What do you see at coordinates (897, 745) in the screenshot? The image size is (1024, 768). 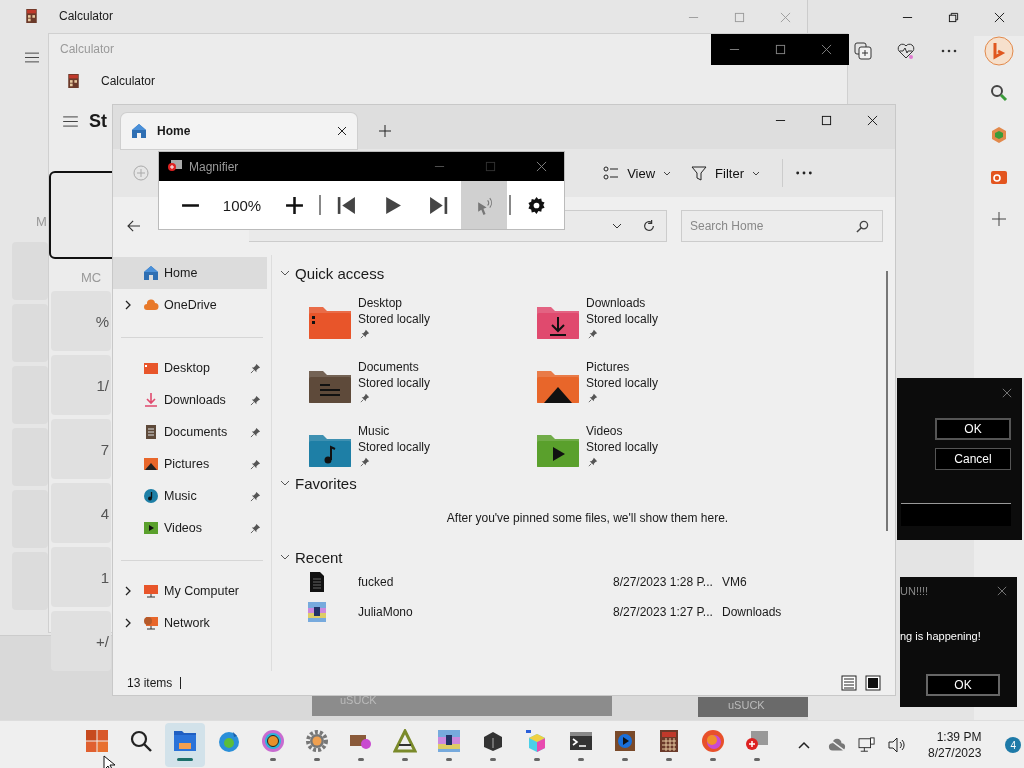 I see `speaker-icon` at bounding box center [897, 745].